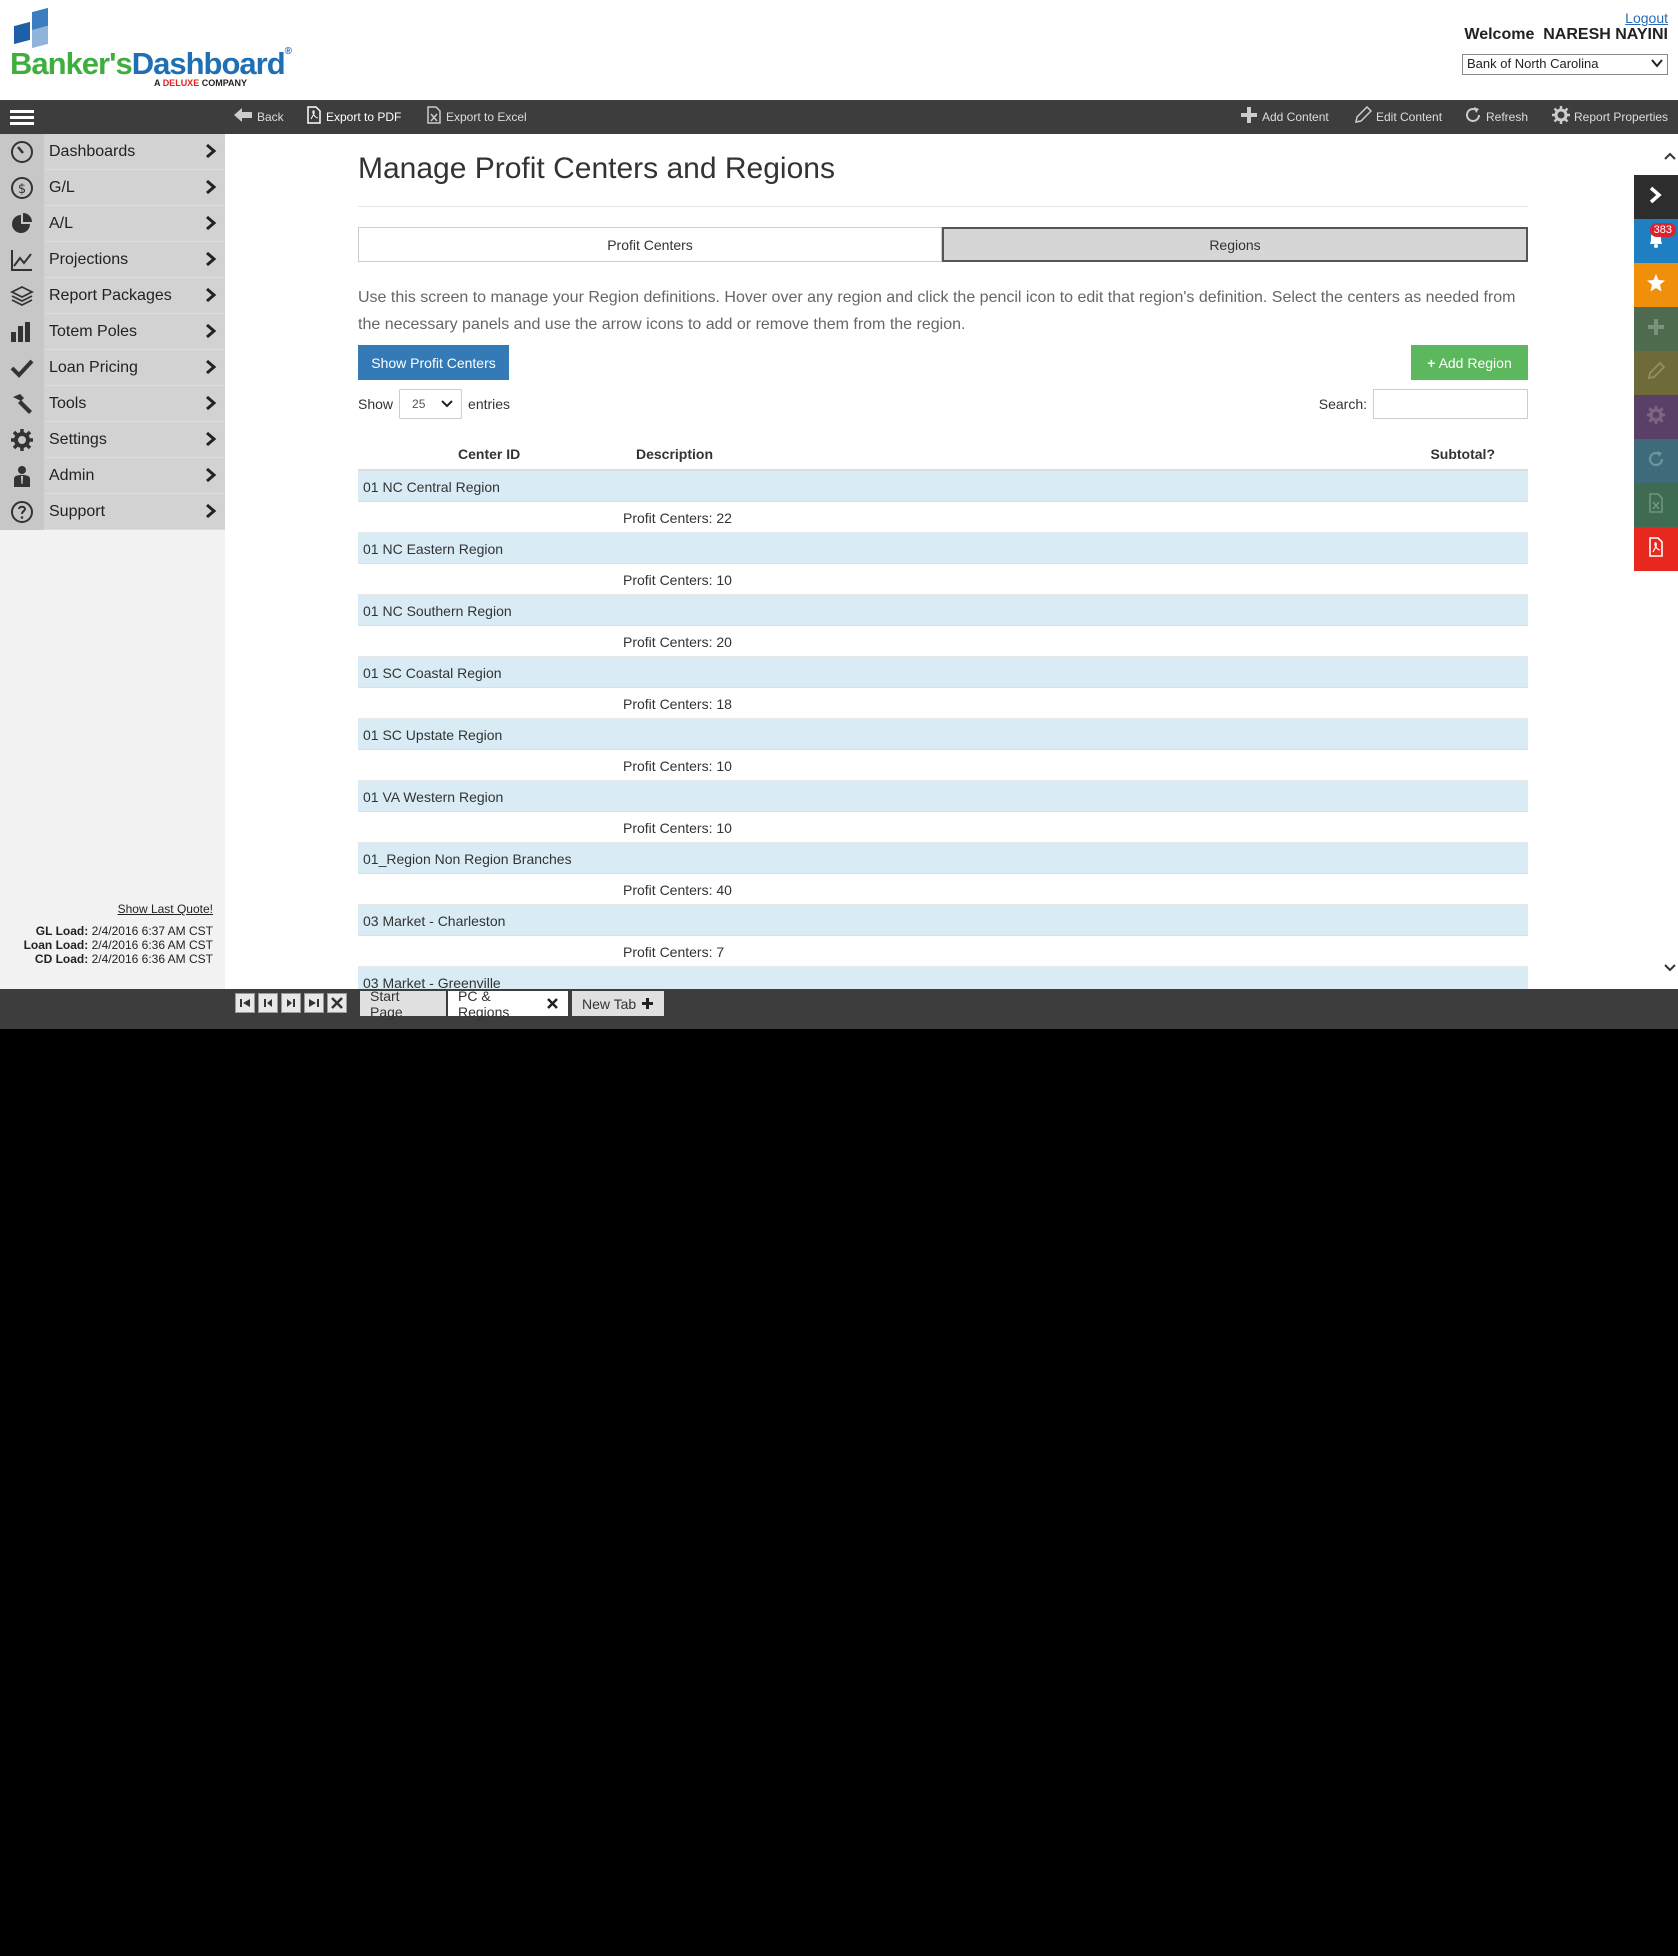 The height and width of the screenshot is (1956, 1678). What do you see at coordinates (1656, 285) in the screenshot?
I see `rail-button-star` at bounding box center [1656, 285].